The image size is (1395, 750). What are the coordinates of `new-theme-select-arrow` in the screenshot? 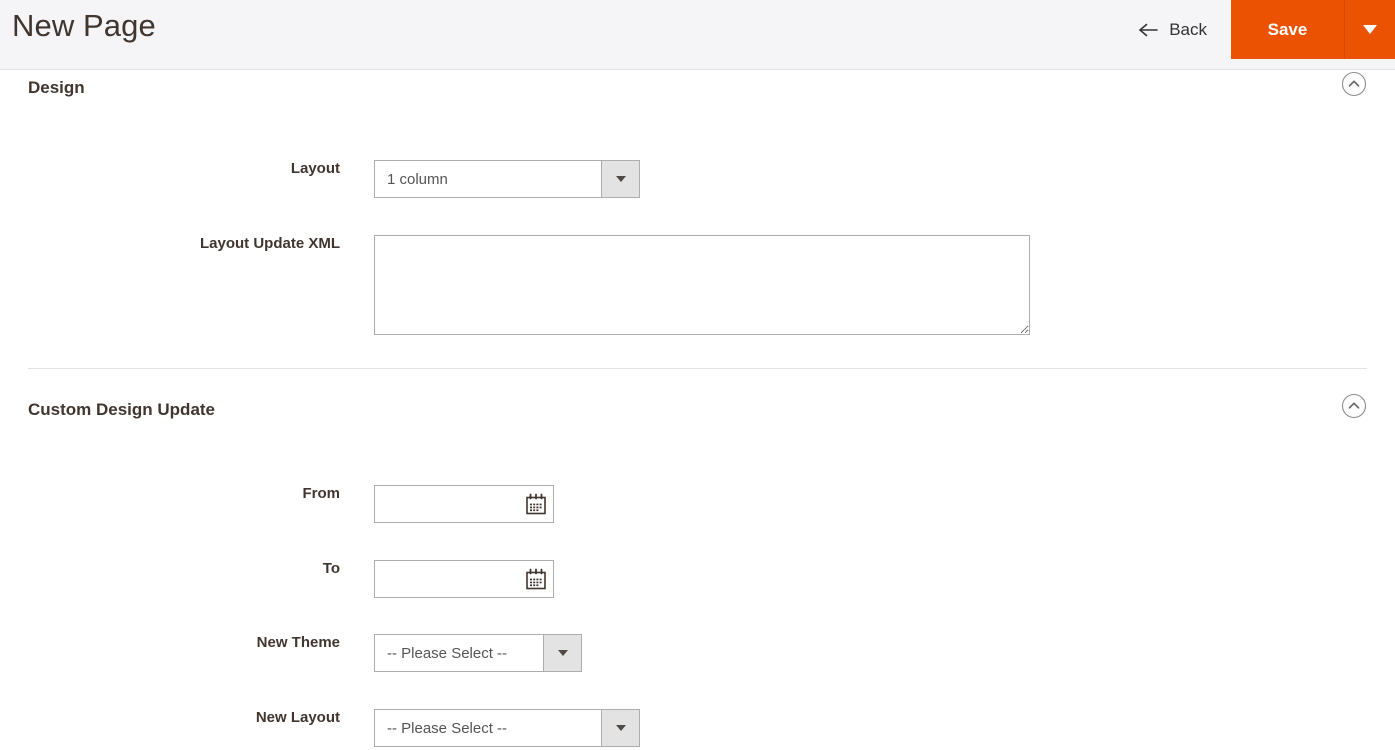 It's located at (562, 653).